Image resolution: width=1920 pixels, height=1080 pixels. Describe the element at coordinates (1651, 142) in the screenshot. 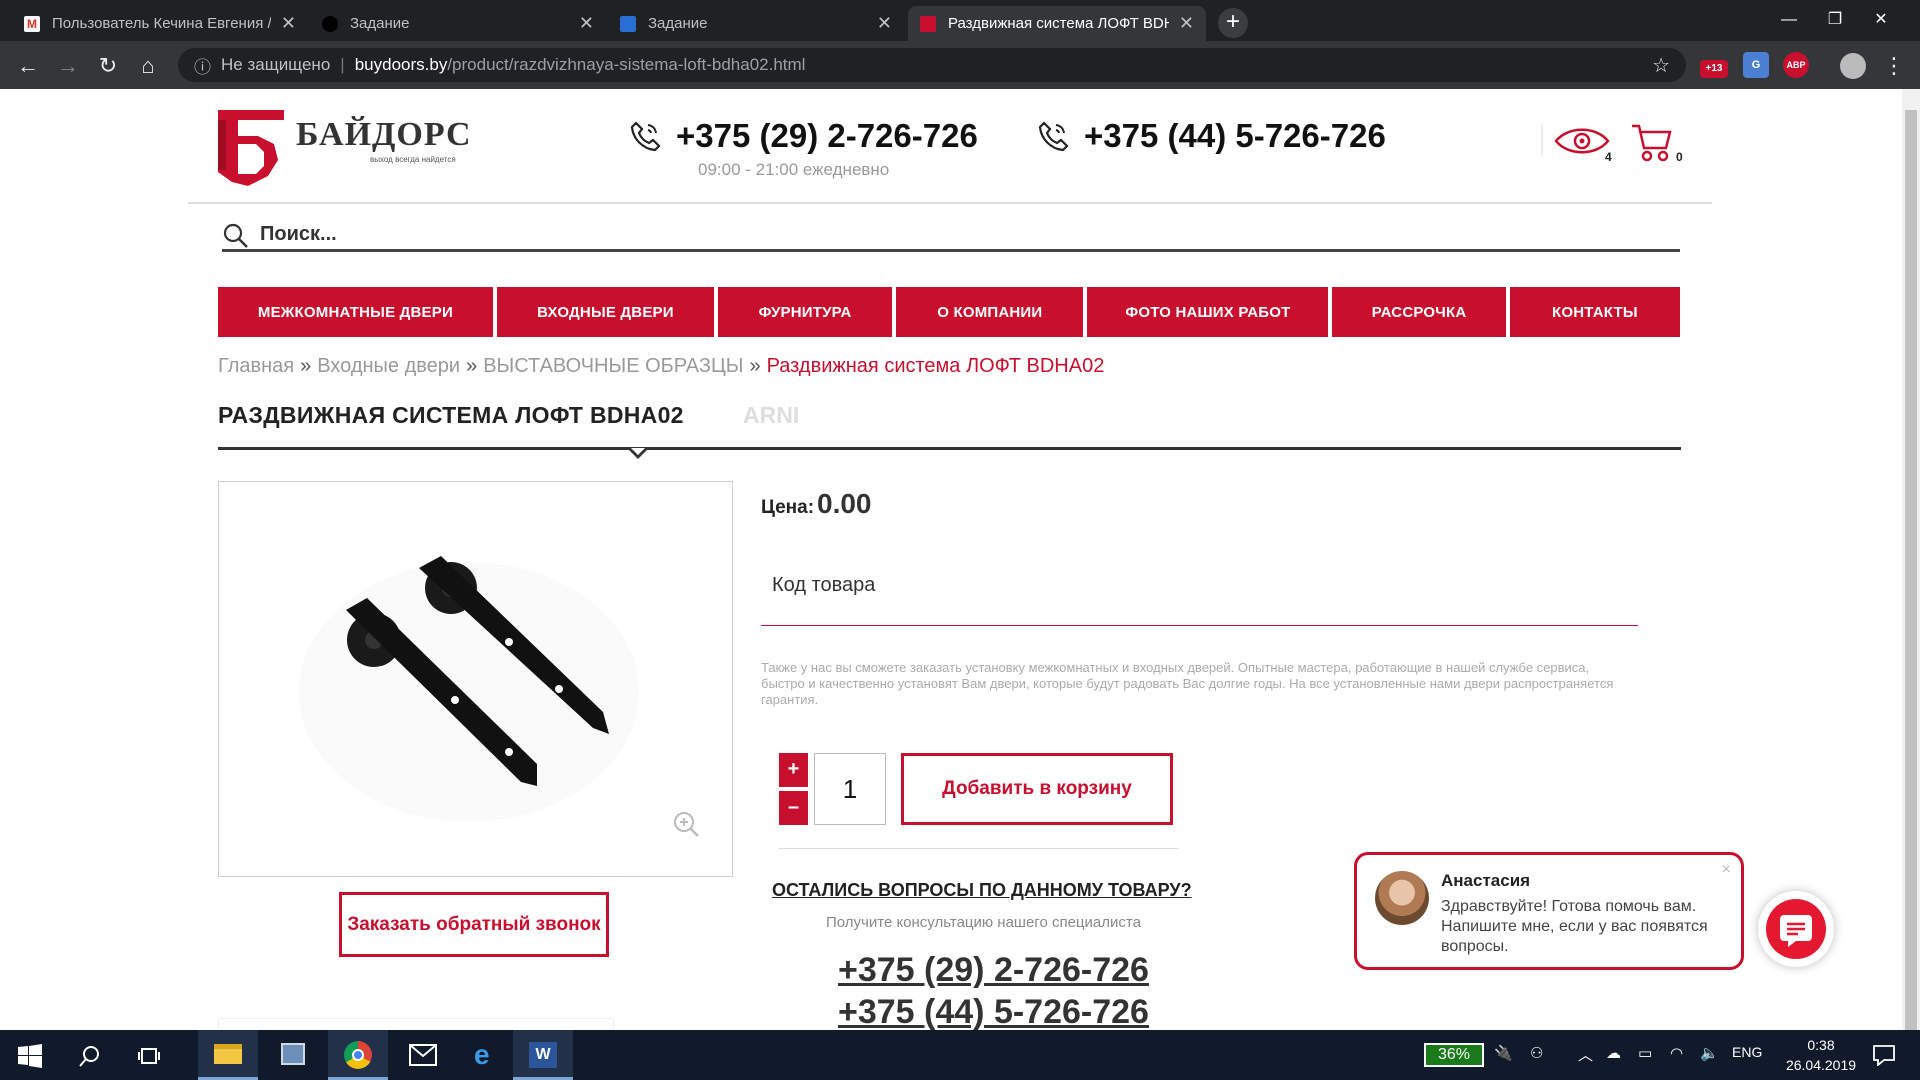

I see `cart-icon` at that location.